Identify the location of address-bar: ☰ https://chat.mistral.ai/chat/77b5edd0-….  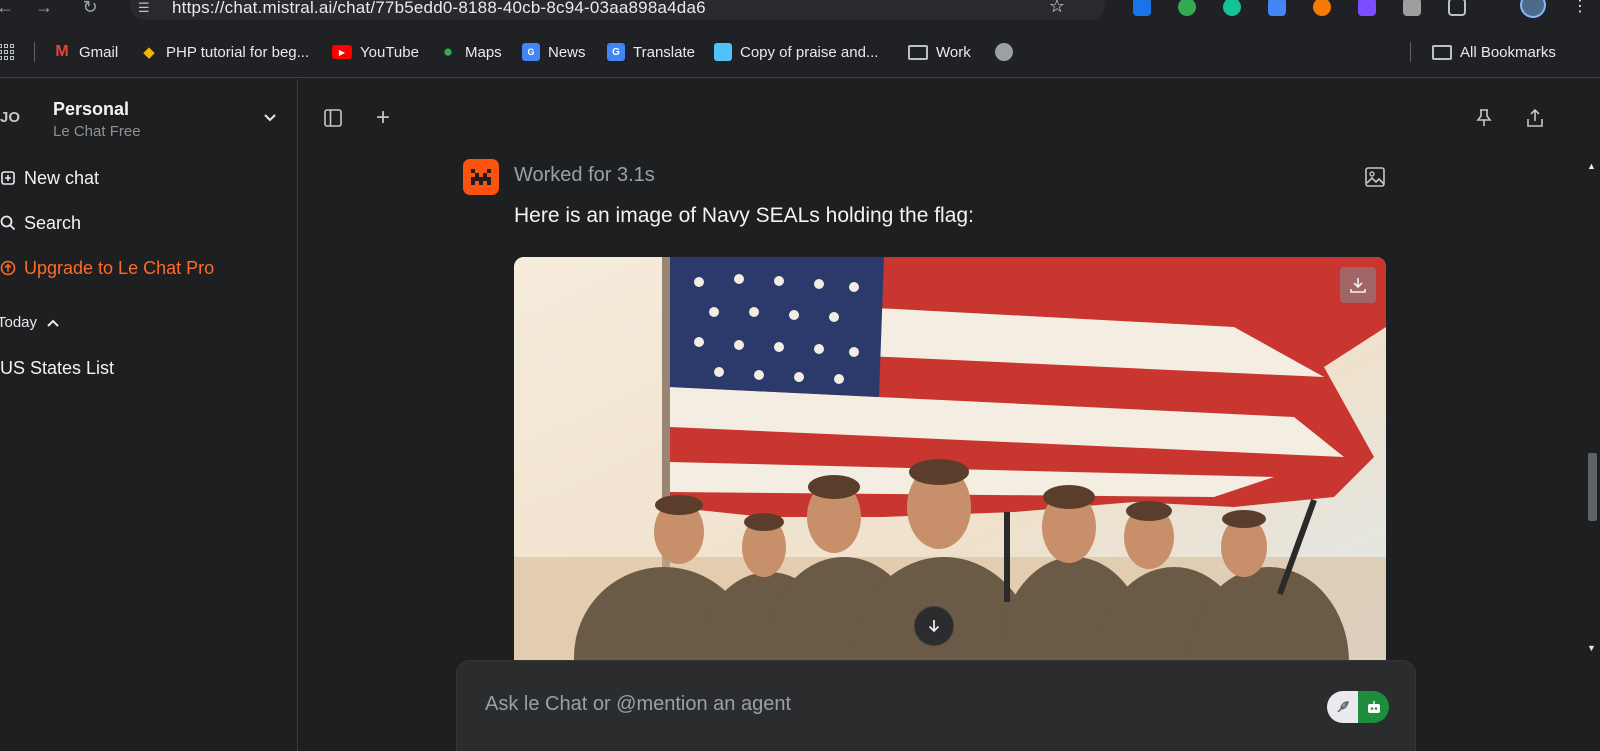
(617, 10).